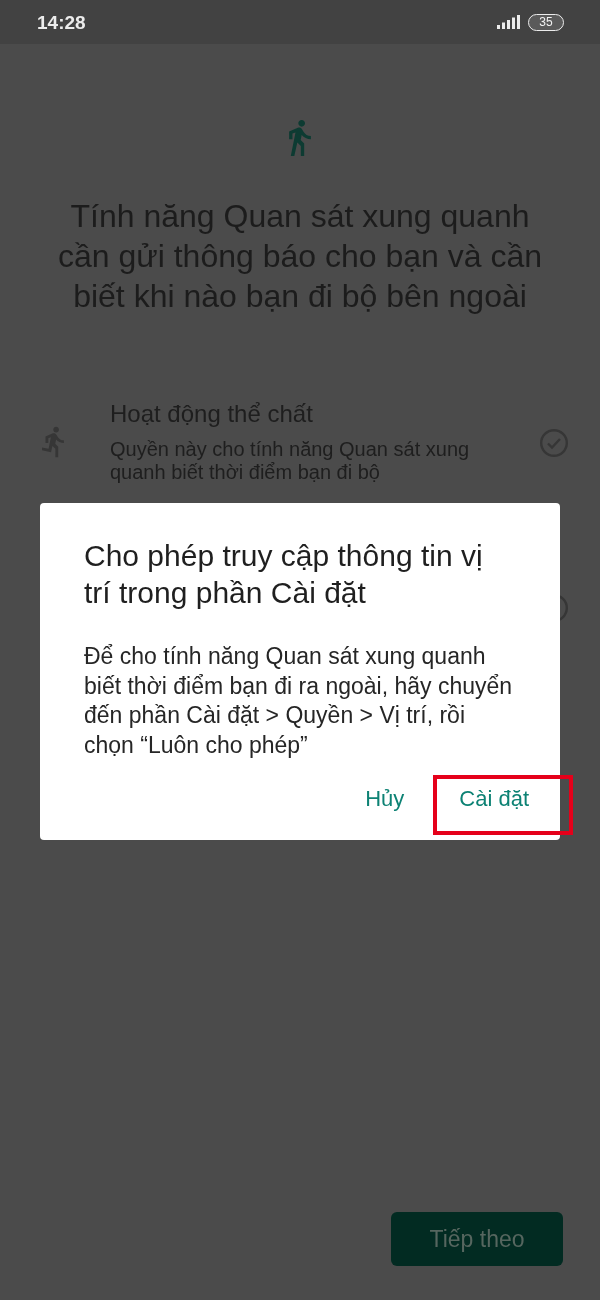 This screenshot has width=600, height=1300. I want to click on status-time: 14:28, so click(61, 22).